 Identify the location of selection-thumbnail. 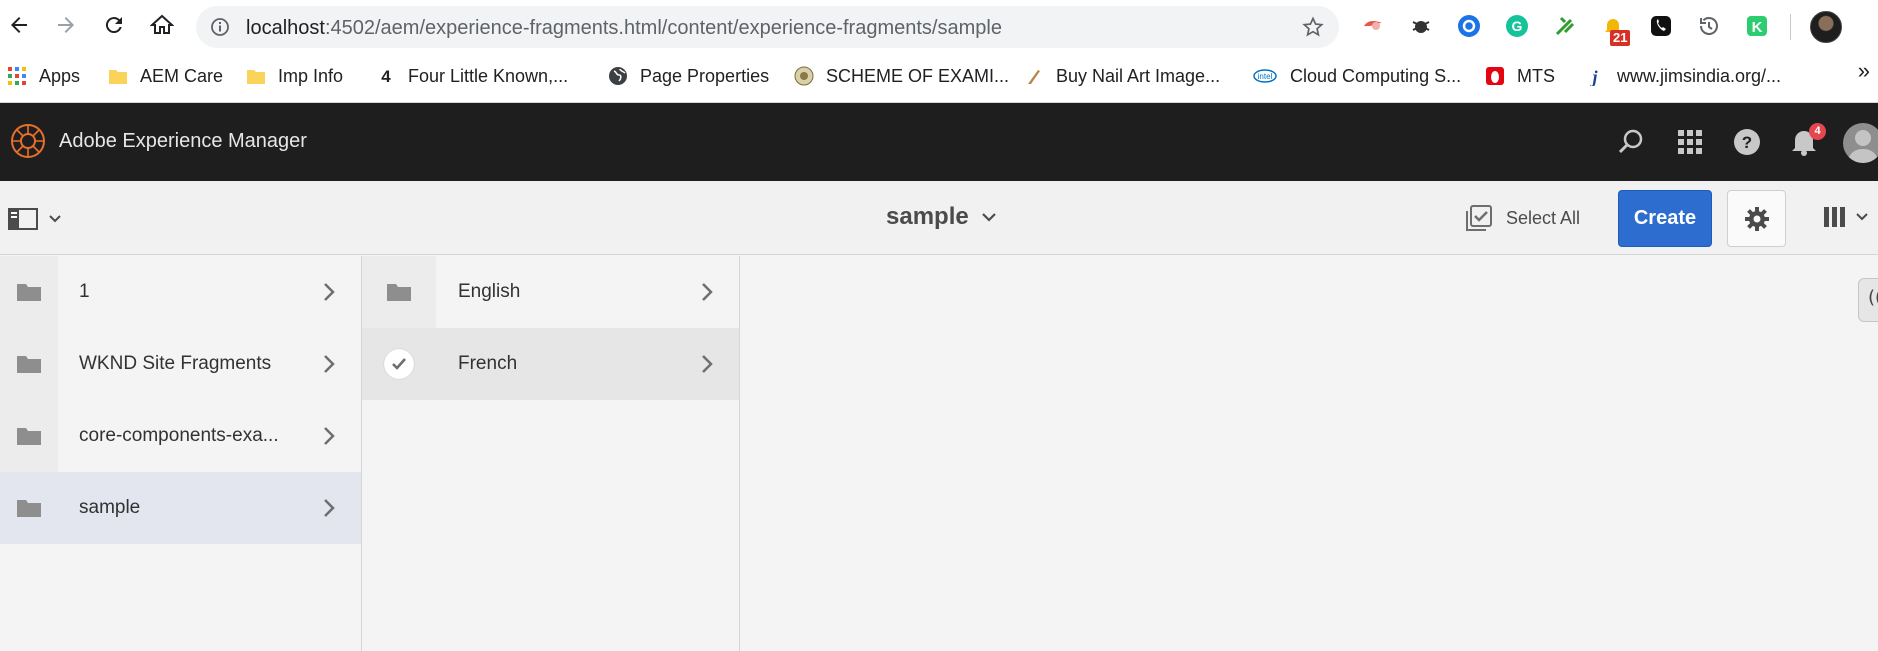
(399, 364).